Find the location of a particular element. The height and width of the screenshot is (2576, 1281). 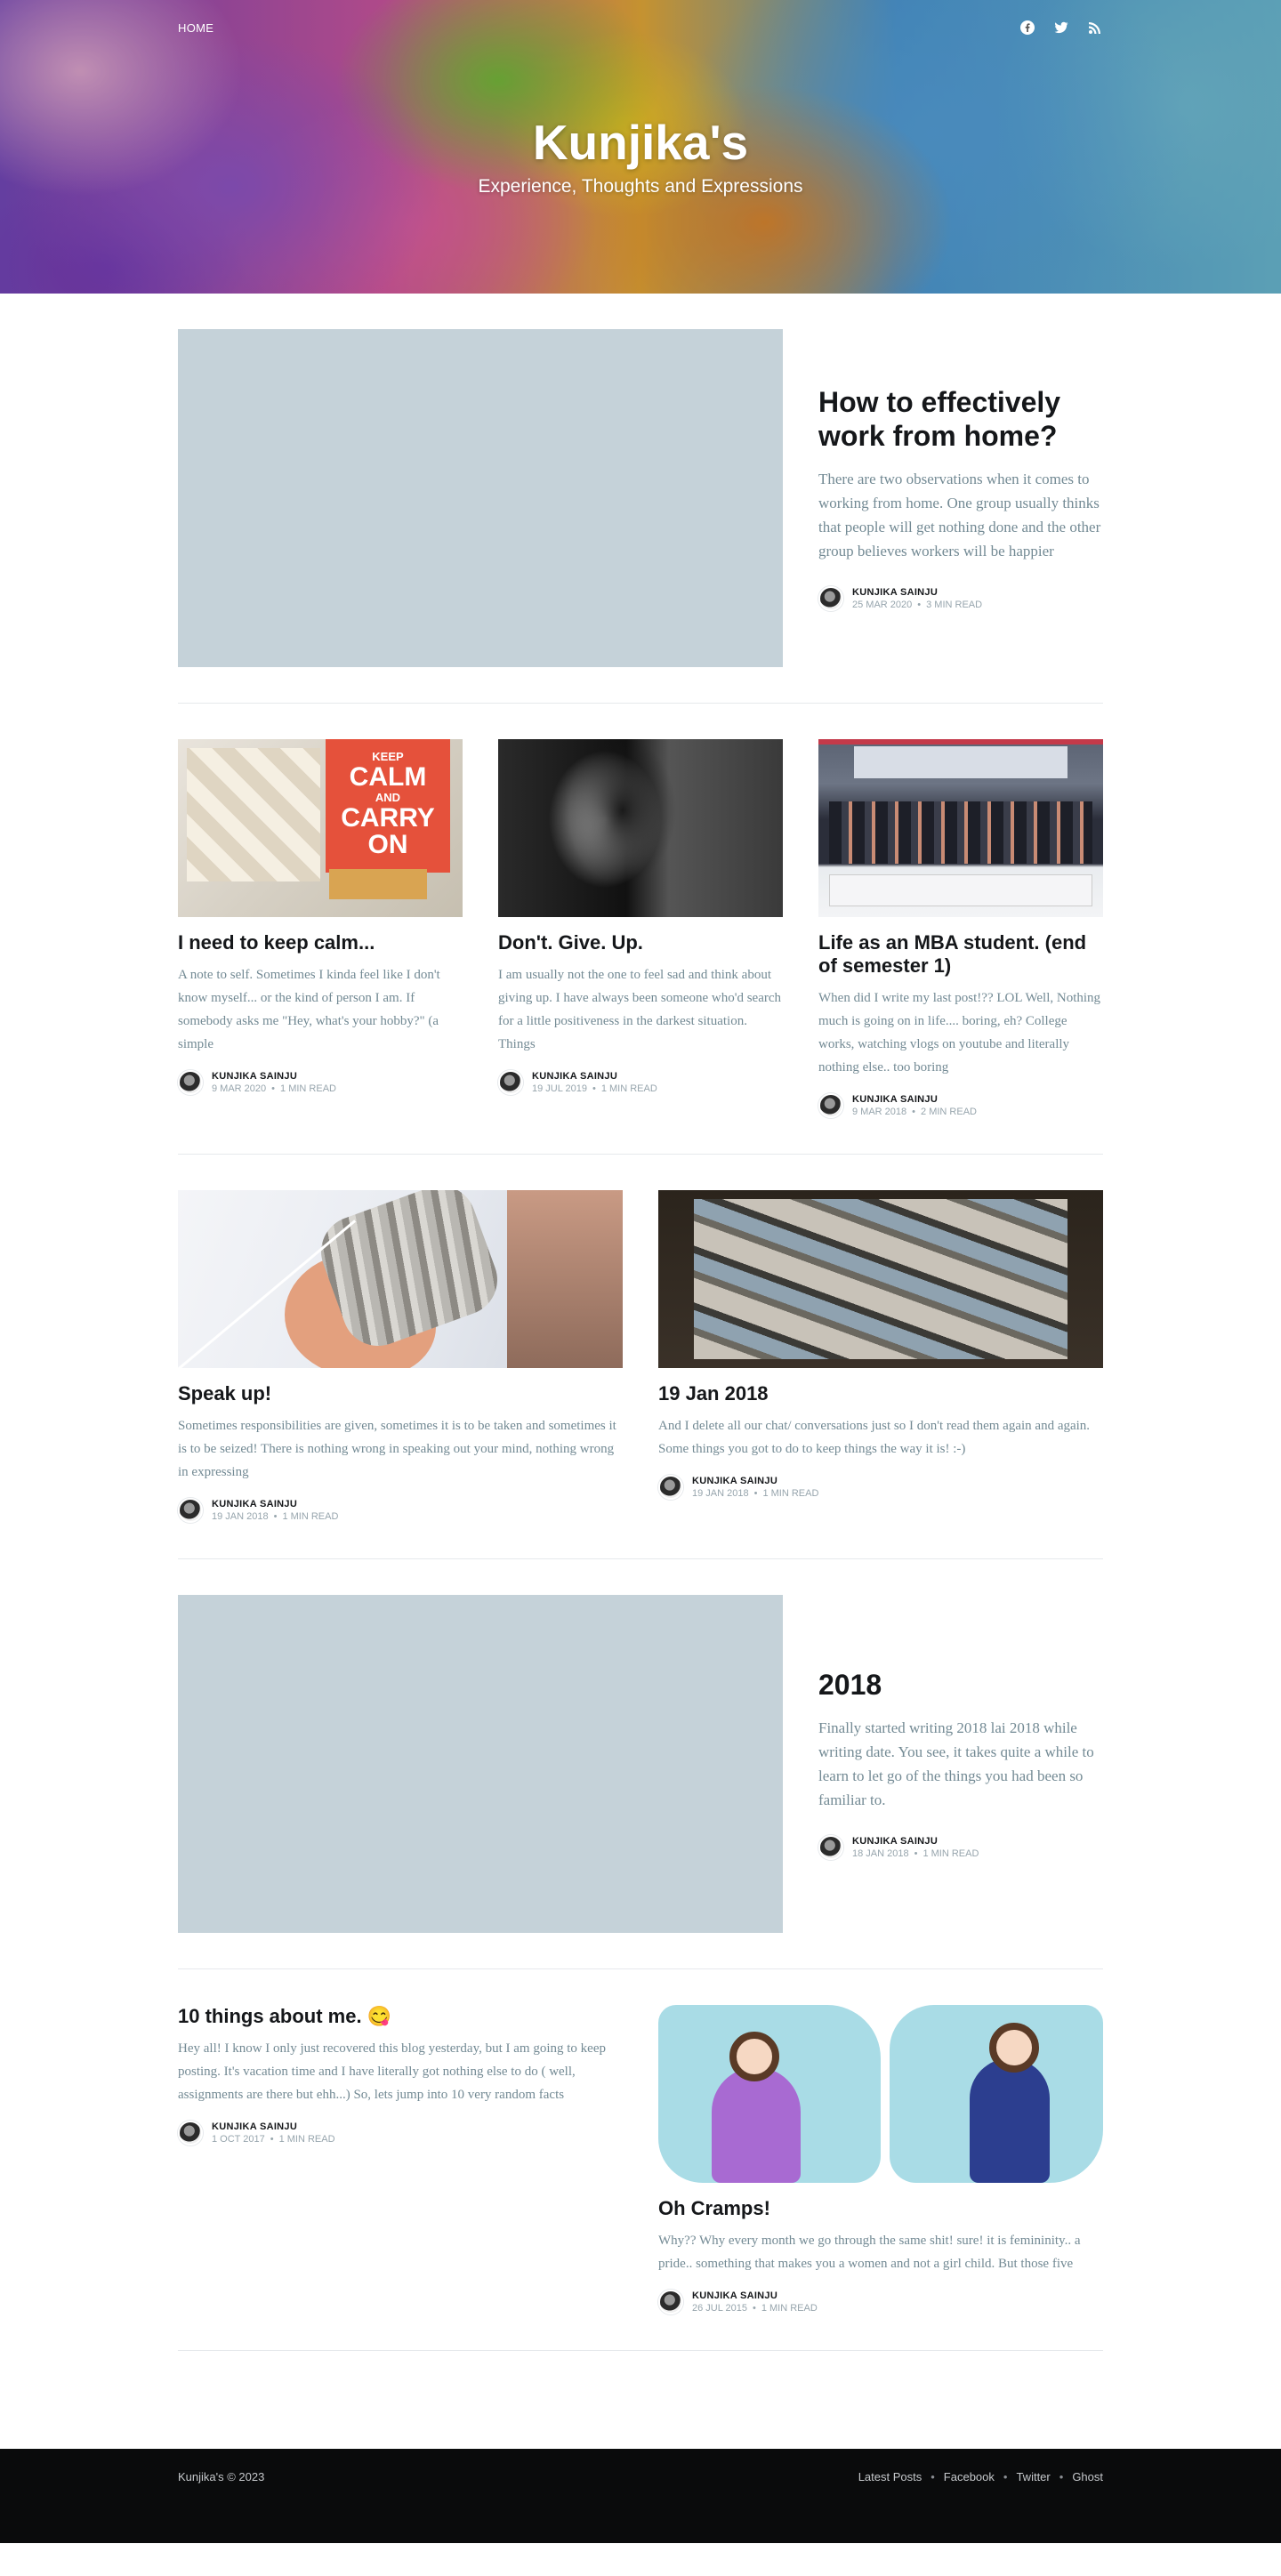

post-date: 25 MAR 2020 is located at coordinates (882, 605).